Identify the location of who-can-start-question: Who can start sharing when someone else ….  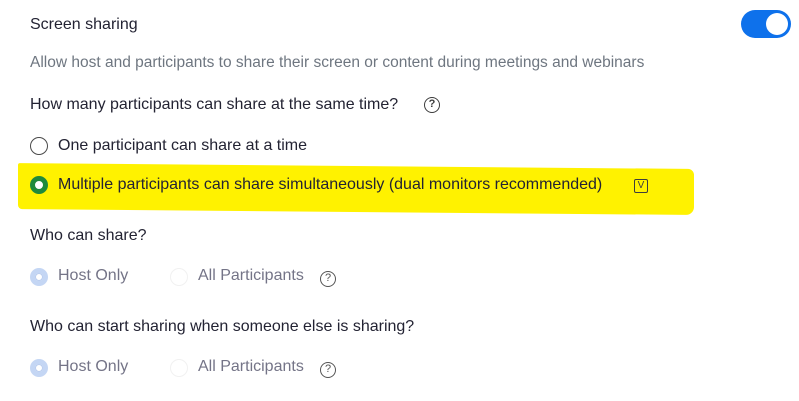
(222, 326).